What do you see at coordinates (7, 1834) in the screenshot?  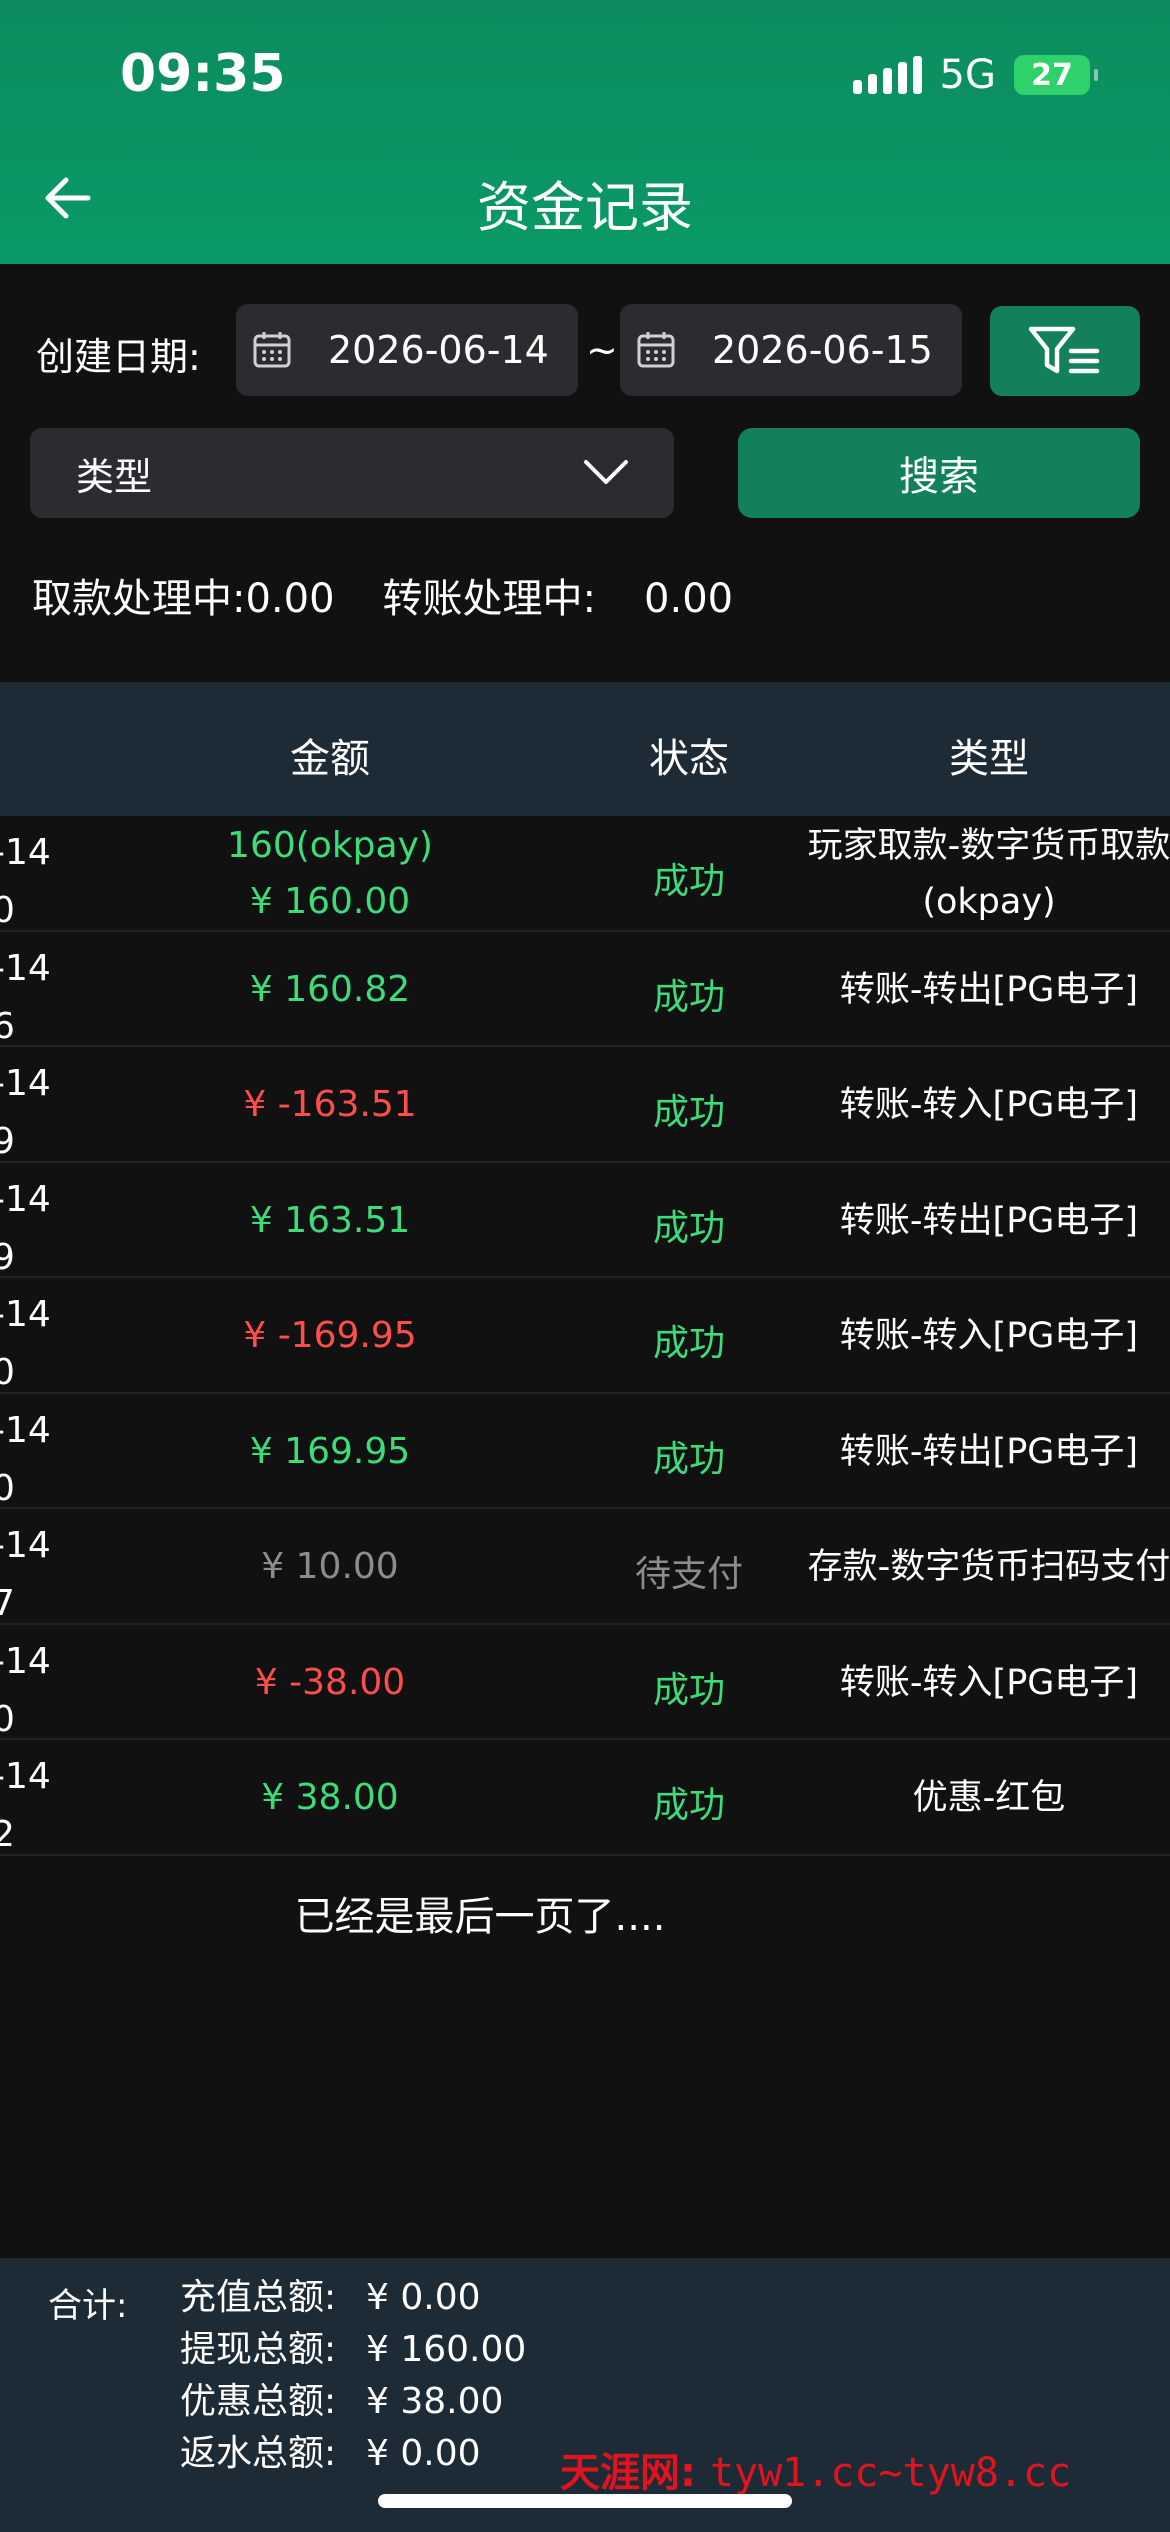 I see `row-date-bottom: 2` at bounding box center [7, 1834].